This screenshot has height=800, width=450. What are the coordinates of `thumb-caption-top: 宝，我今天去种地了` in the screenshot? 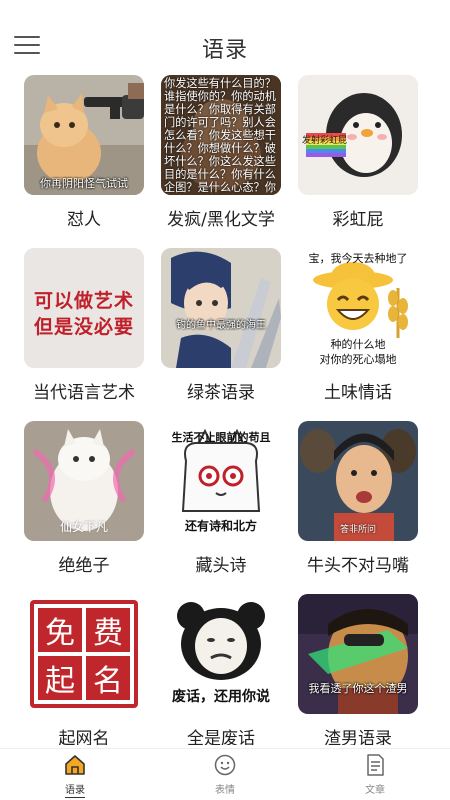 It's located at (358, 258).